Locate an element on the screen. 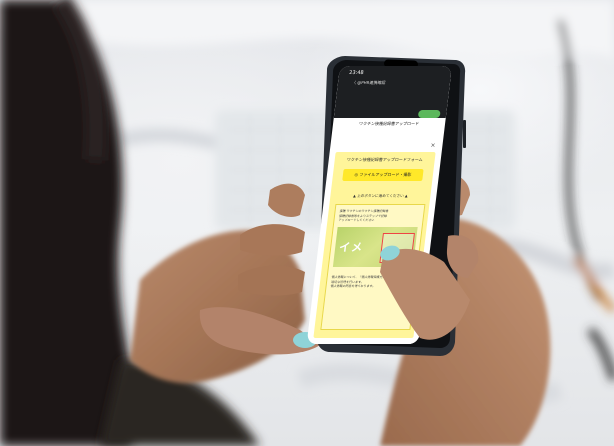 This screenshot has height=446, width=614. phone-notch is located at coordinates (401, 64).